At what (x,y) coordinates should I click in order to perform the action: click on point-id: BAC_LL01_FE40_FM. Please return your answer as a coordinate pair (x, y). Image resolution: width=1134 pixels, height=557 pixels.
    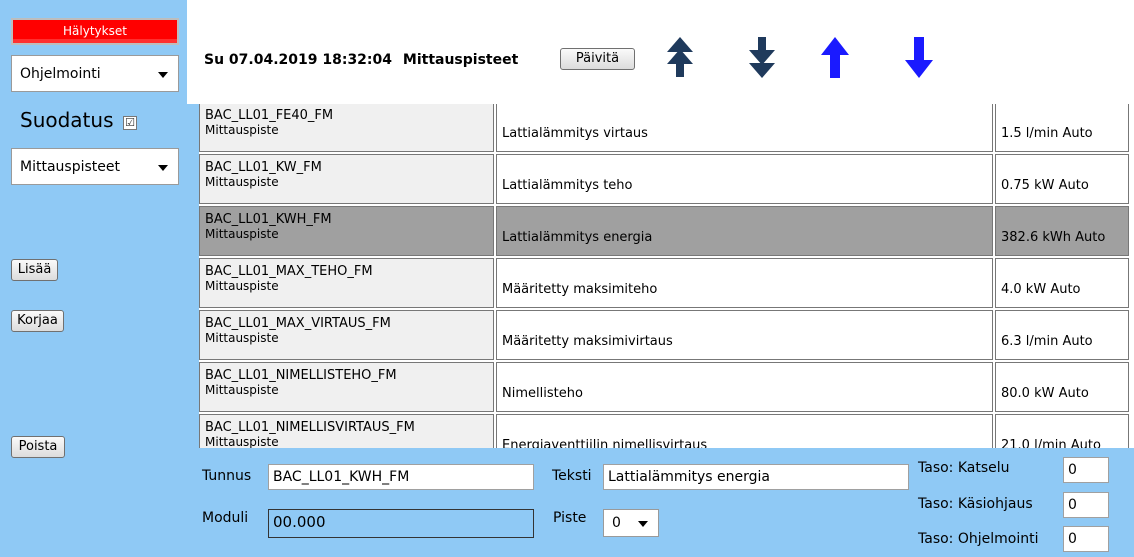
    Looking at the image, I should click on (269, 115).